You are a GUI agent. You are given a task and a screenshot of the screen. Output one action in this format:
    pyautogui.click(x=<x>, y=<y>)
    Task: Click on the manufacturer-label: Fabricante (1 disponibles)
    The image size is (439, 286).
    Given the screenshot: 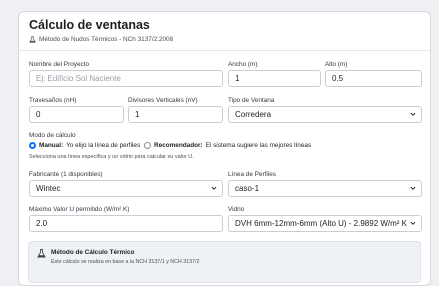 What is the action you would take?
    pyautogui.click(x=66, y=174)
    